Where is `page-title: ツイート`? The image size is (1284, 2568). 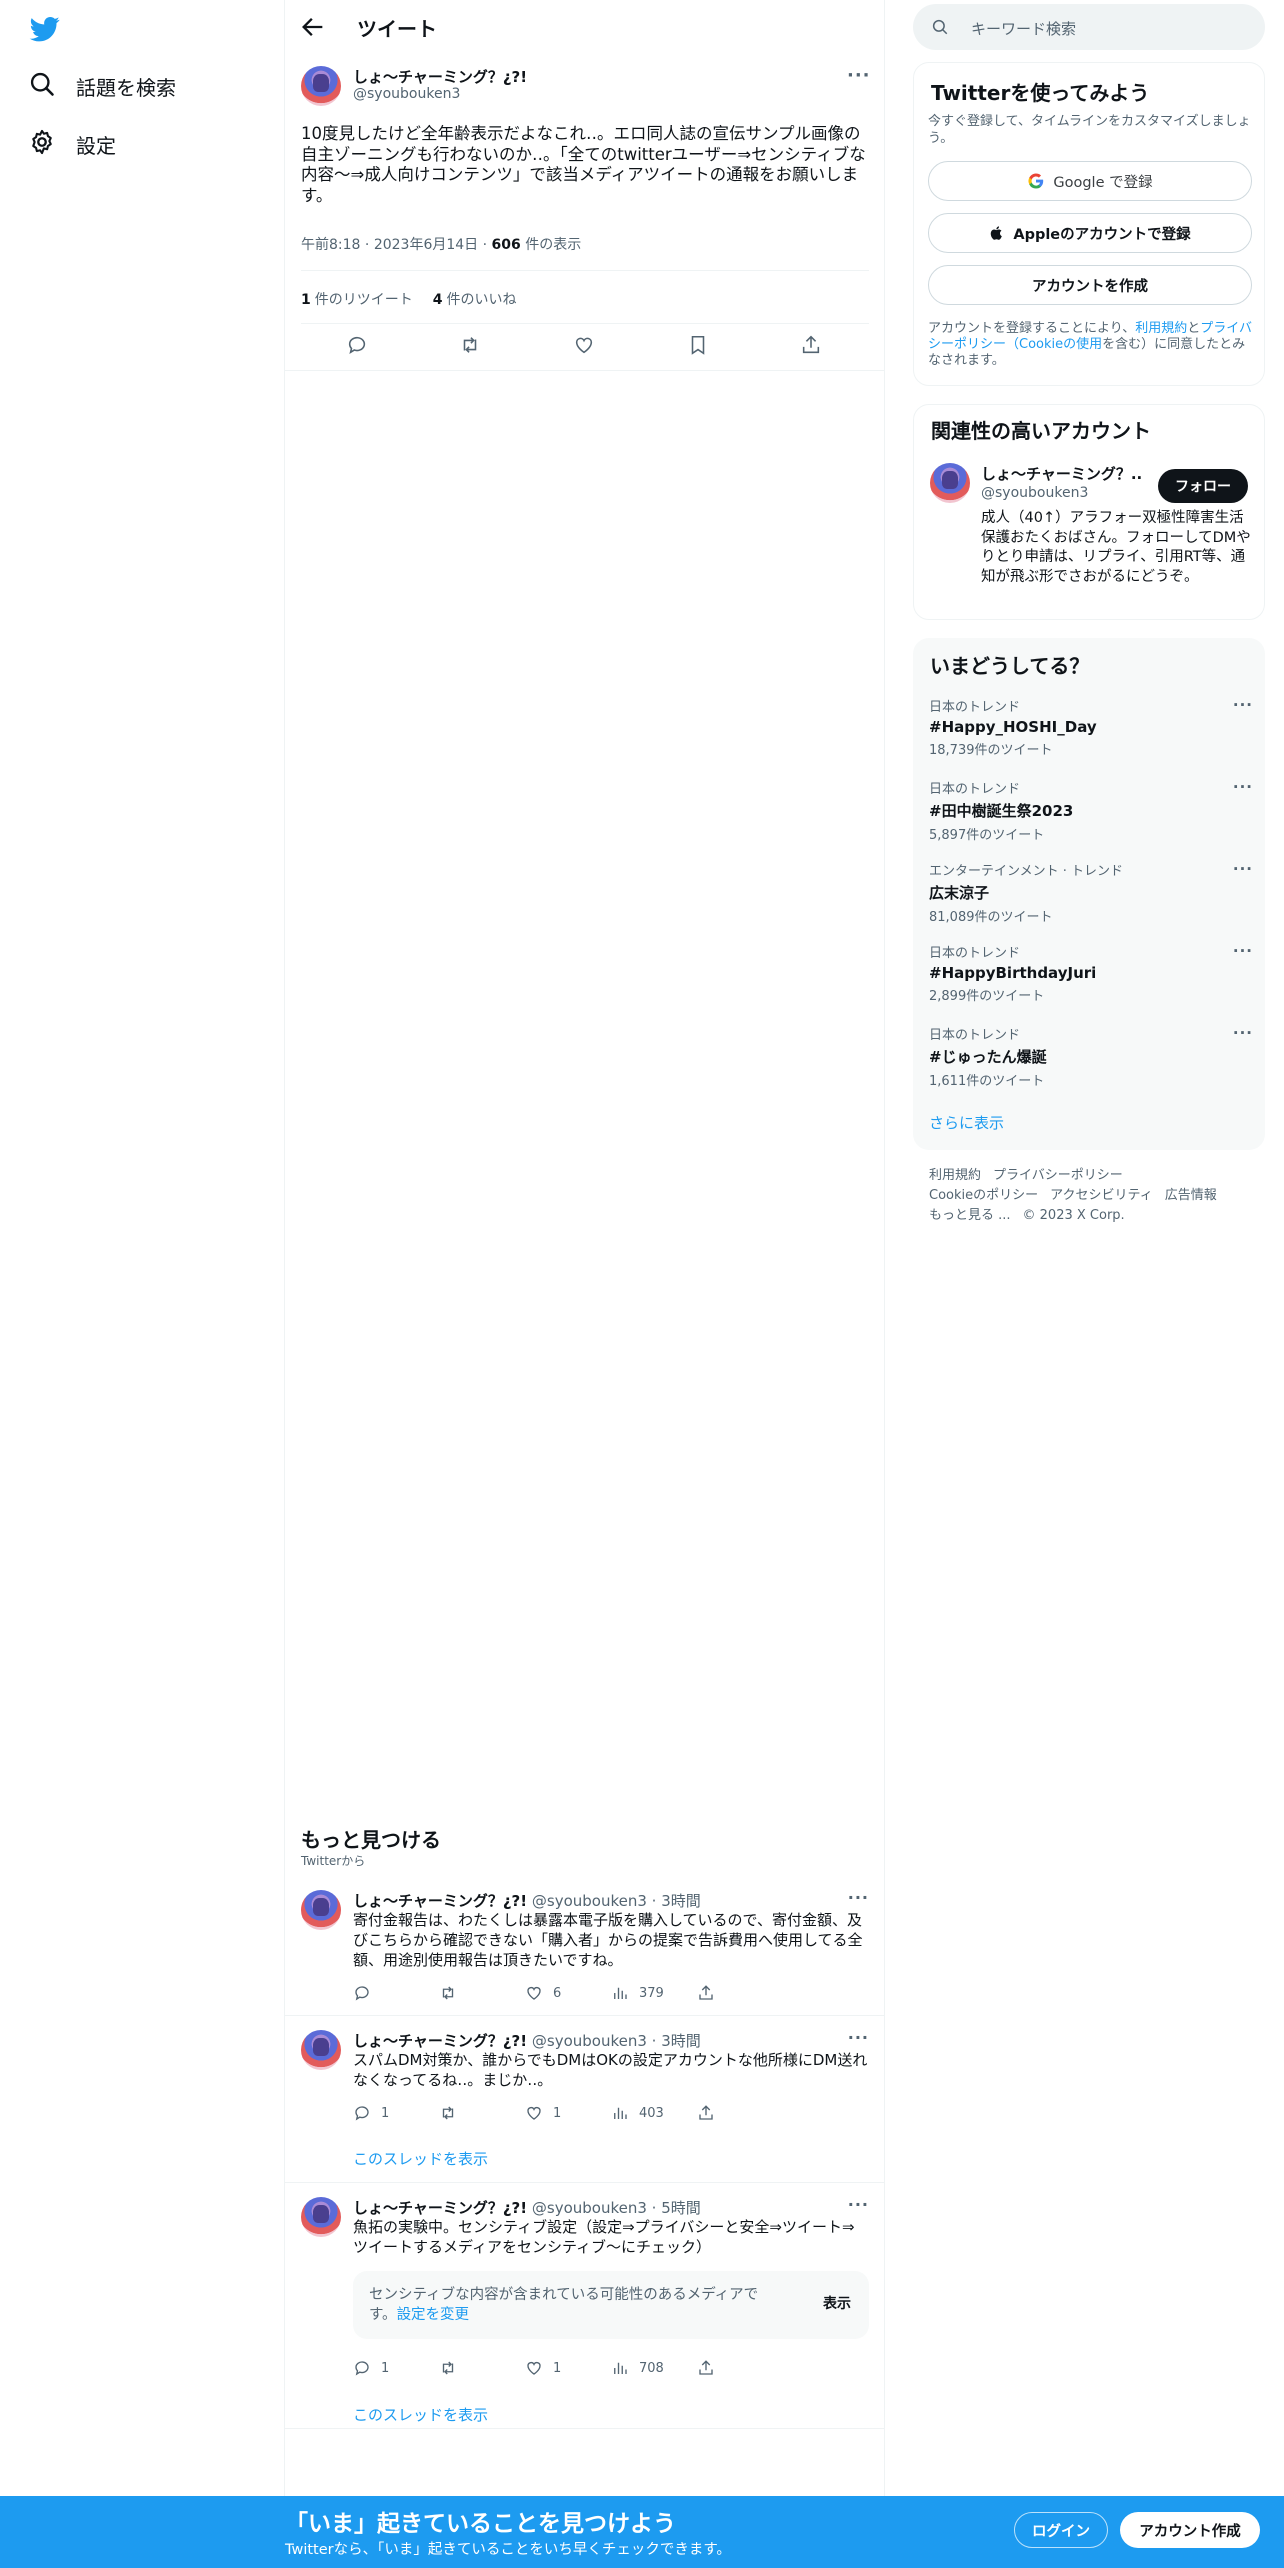
page-title: ツイート is located at coordinates (397, 29).